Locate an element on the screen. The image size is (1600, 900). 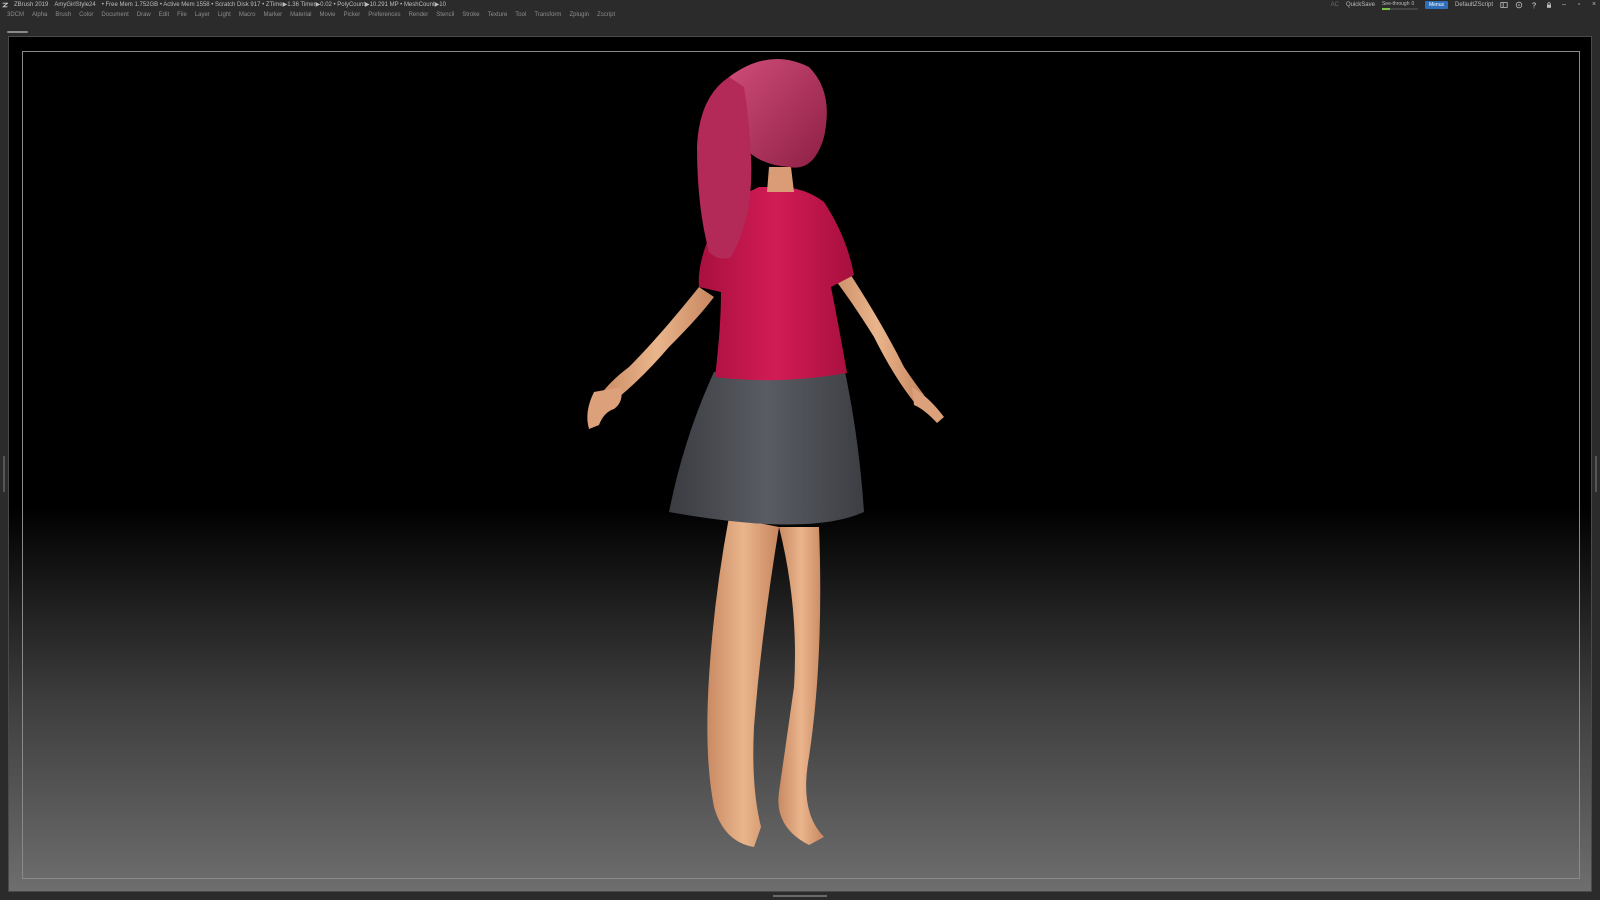
left-arm is located at coordinates (656, 346).